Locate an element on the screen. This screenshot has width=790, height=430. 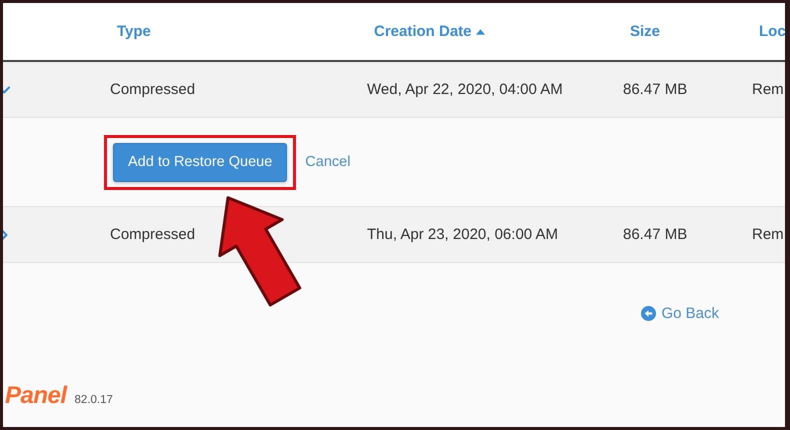
column-header: Size is located at coordinates (687, 31).